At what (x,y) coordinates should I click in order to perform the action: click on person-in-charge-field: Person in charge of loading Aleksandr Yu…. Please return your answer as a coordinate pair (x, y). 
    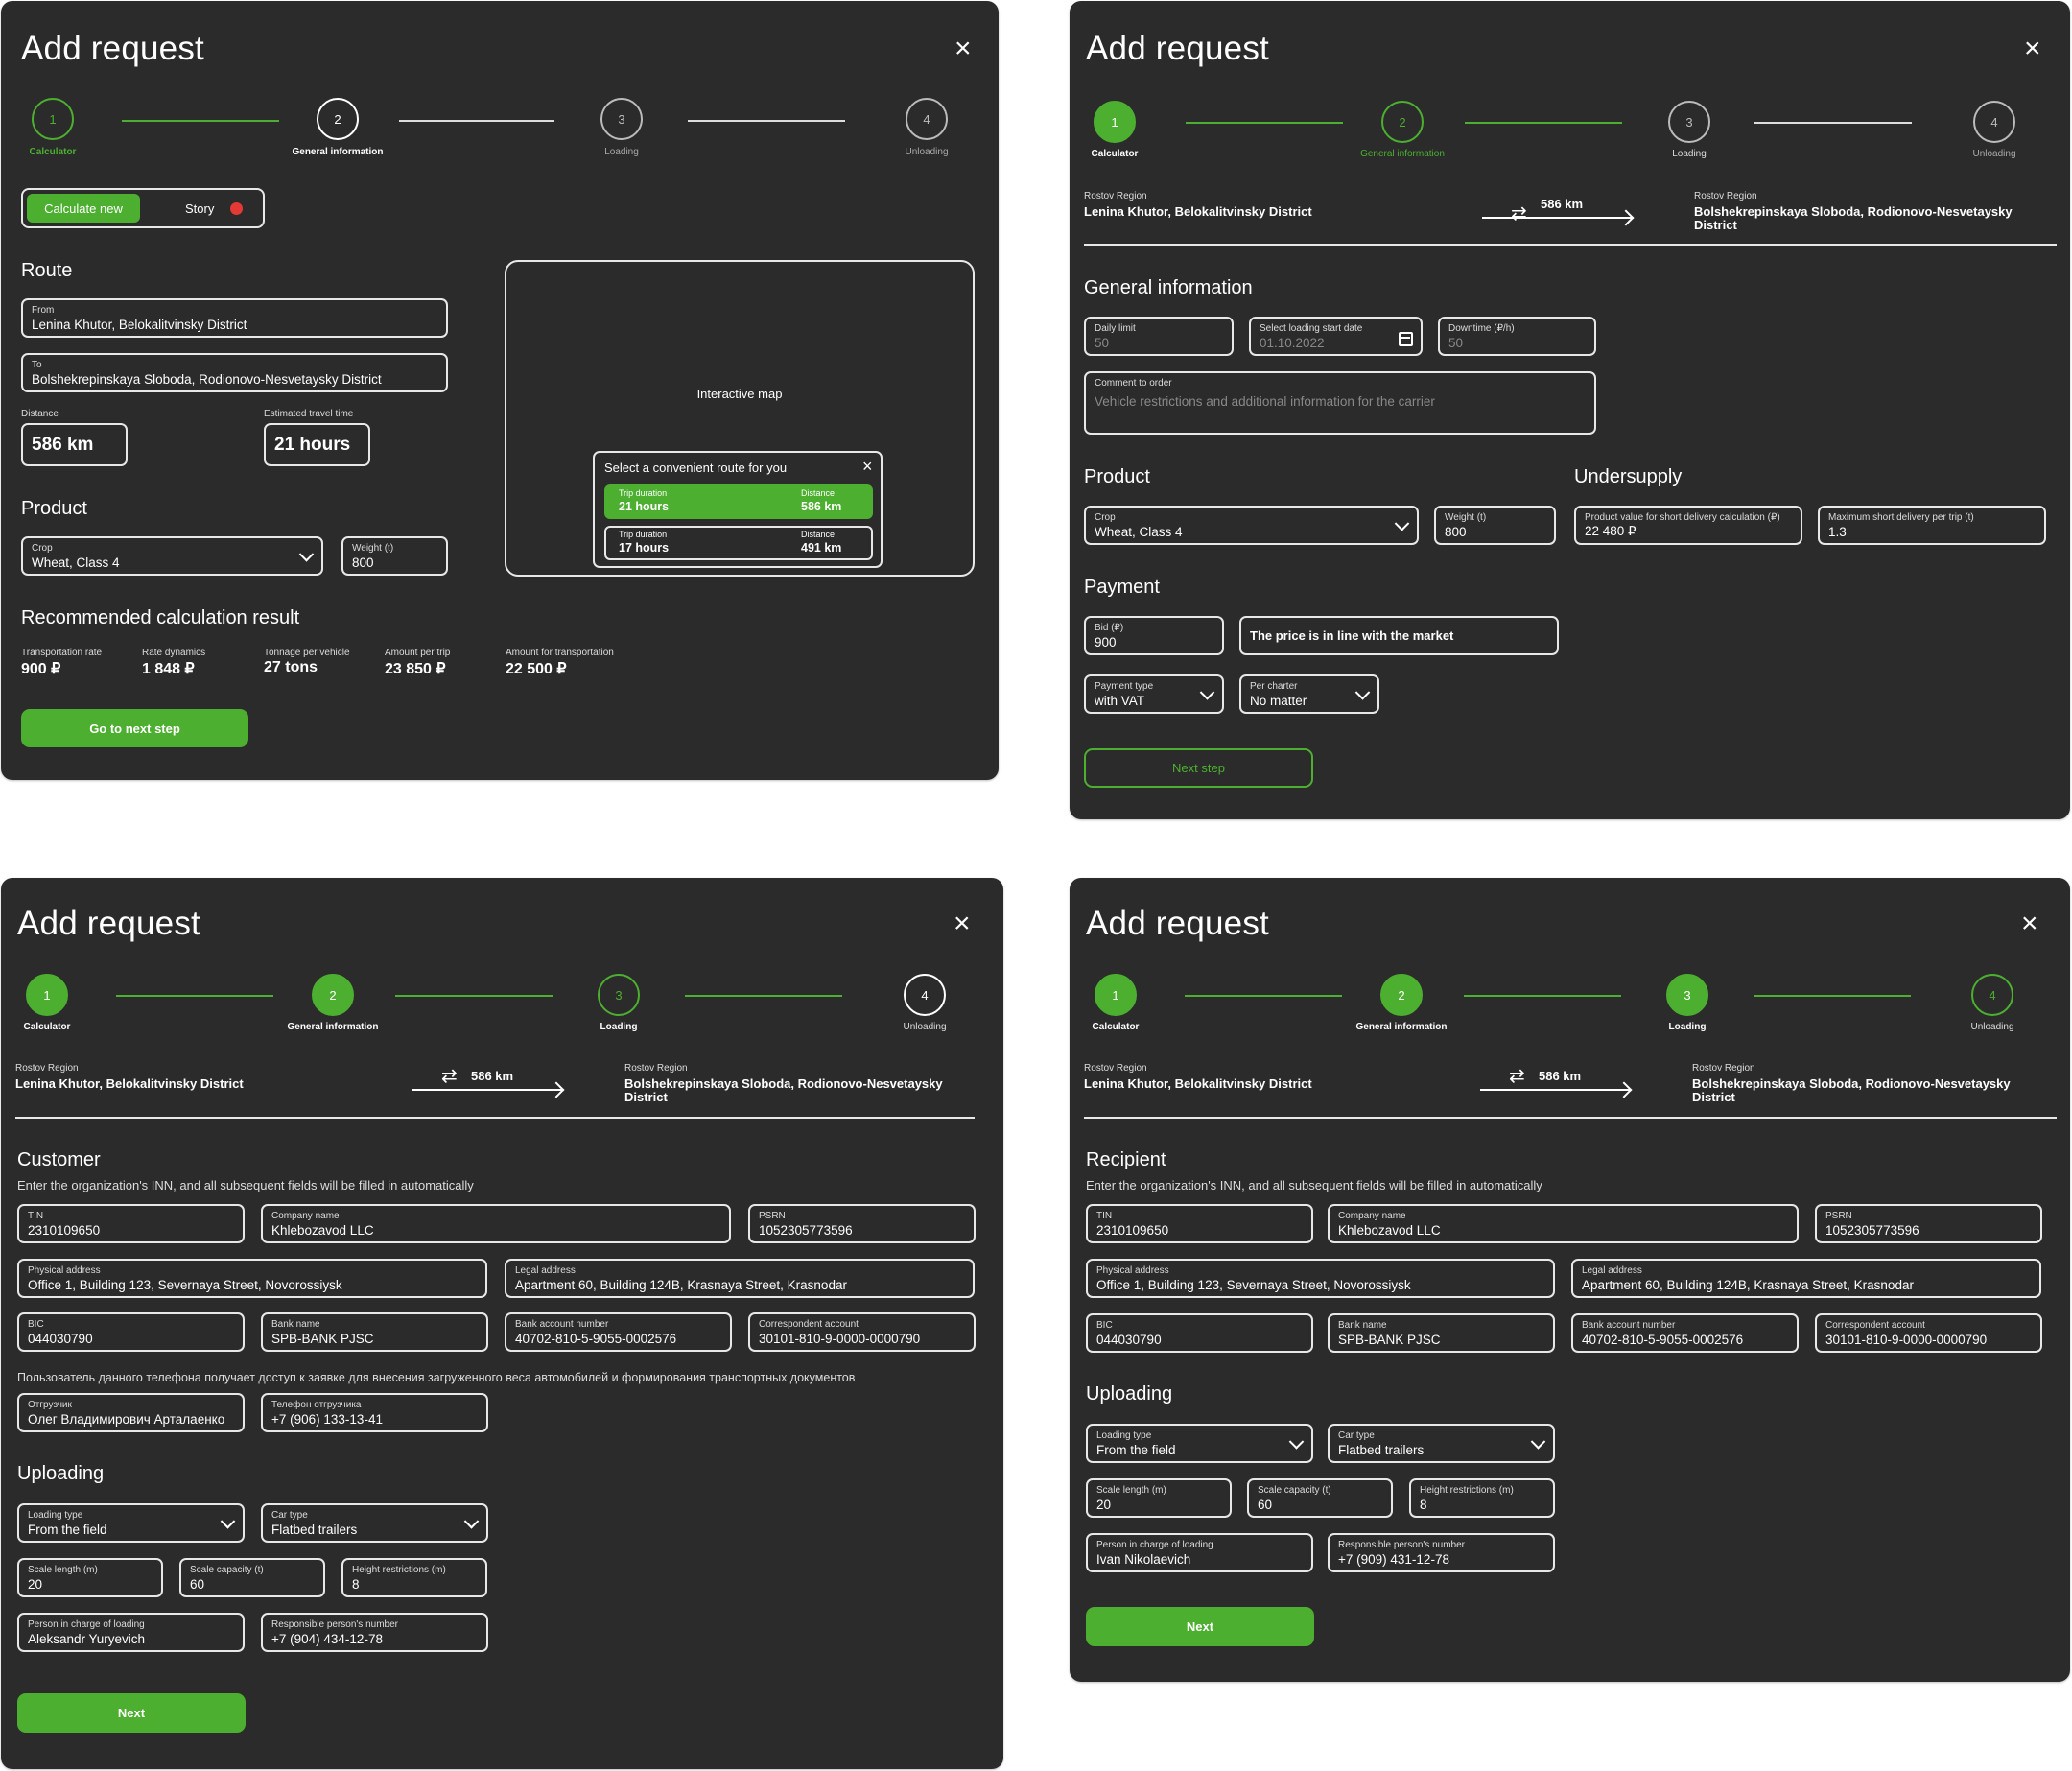
    Looking at the image, I should click on (131, 1632).